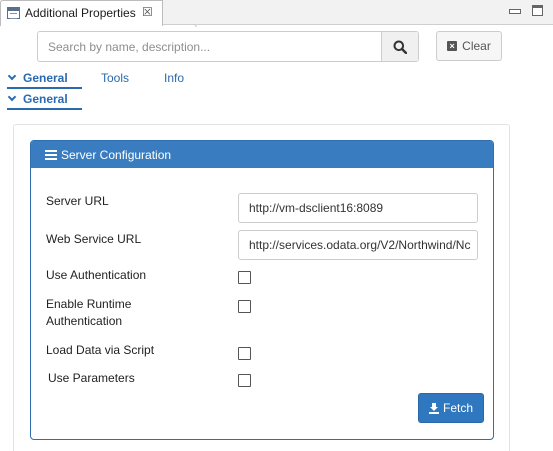 The height and width of the screenshot is (451, 553). What do you see at coordinates (433, 408) in the screenshot?
I see `download-icon` at bounding box center [433, 408].